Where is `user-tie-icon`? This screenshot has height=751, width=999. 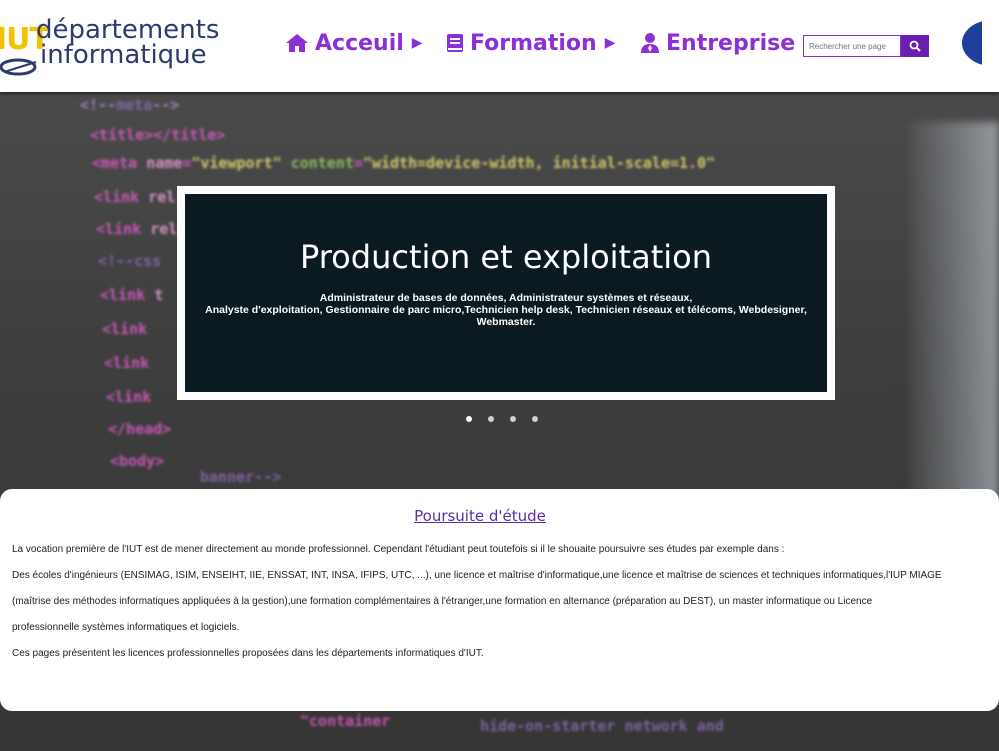 user-tie-icon is located at coordinates (650, 43).